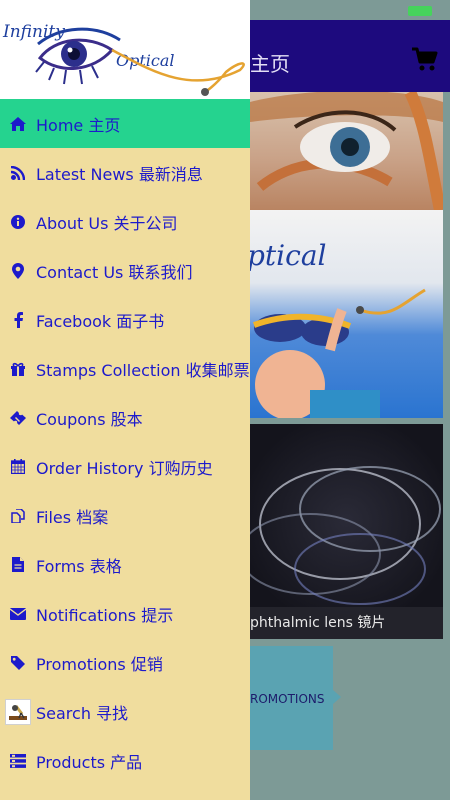 The width and height of the screenshot is (450, 800). What do you see at coordinates (78, 125) in the screenshot?
I see `menu-item-label: Home 主页` at bounding box center [78, 125].